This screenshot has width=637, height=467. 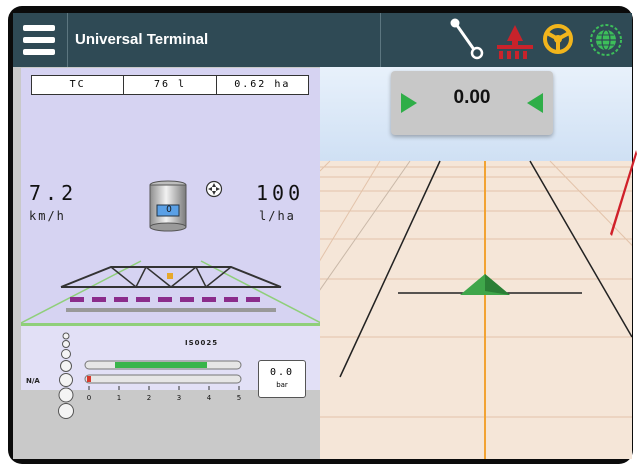 What do you see at coordinates (214, 189) in the screenshot?
I see `rate-adjust-icon` at bounding box center [214, 189].